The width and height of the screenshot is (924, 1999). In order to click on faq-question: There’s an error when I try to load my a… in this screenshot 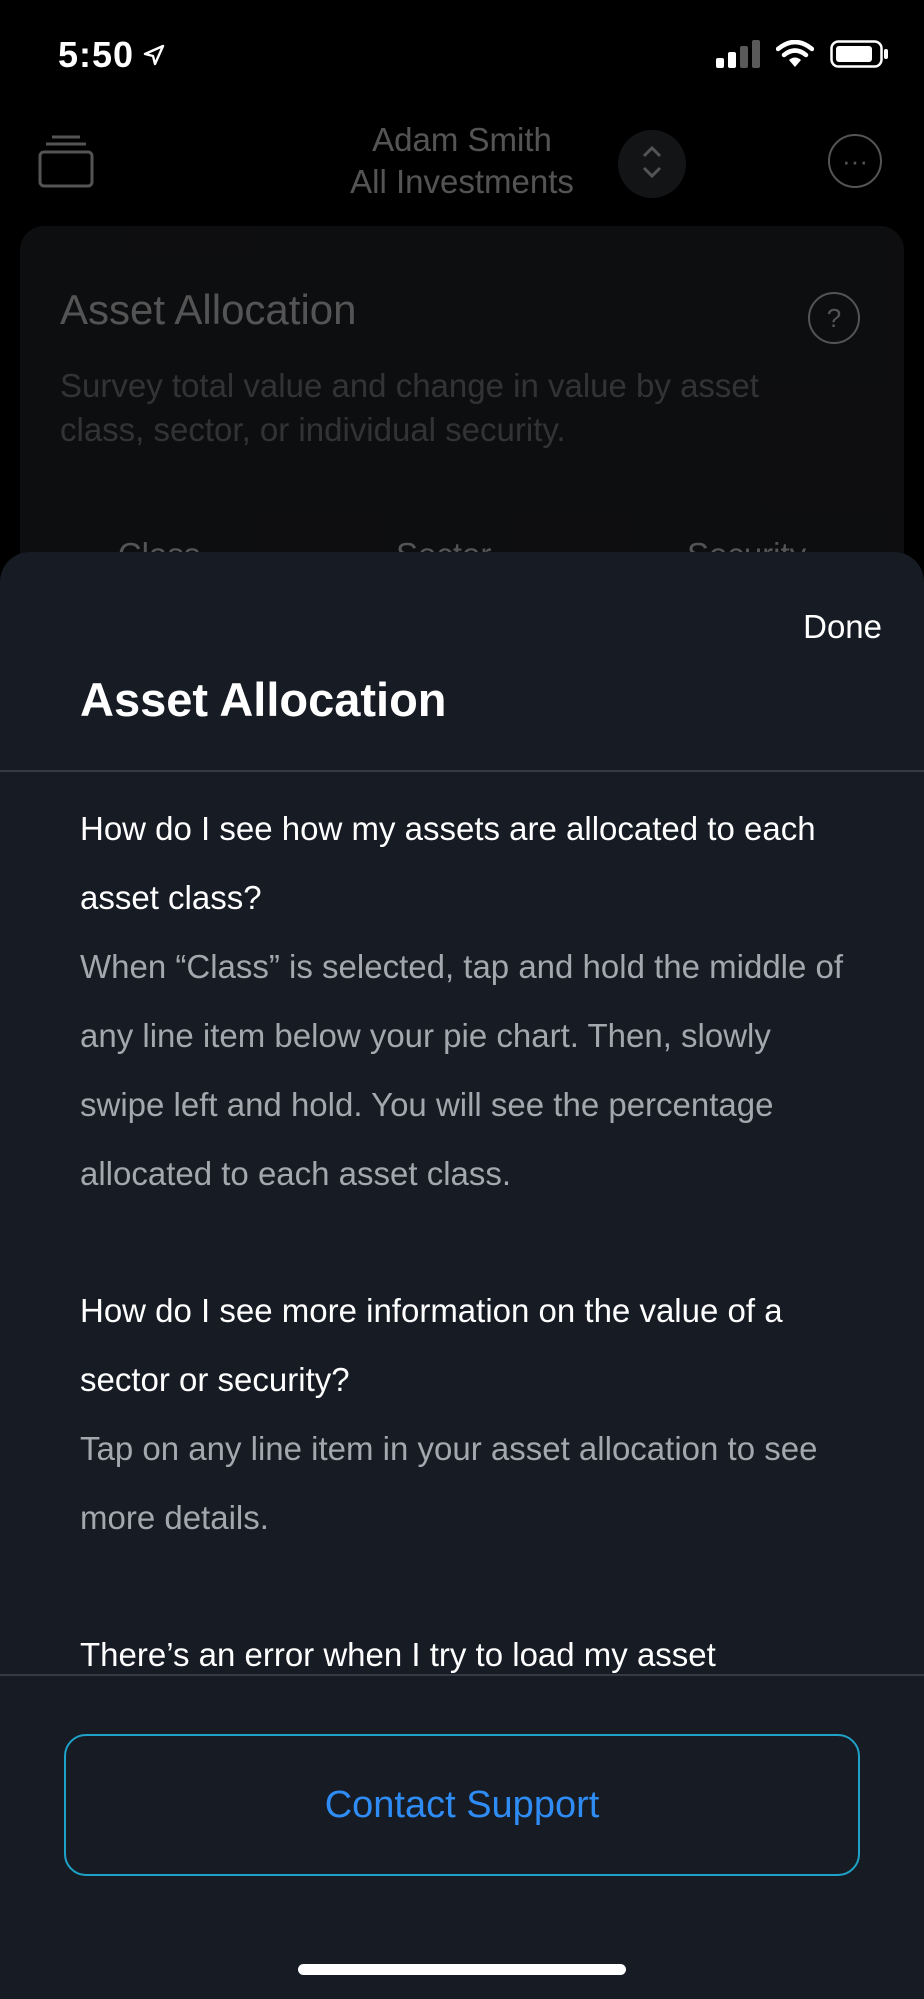, I will do `click(398, 1654)`.